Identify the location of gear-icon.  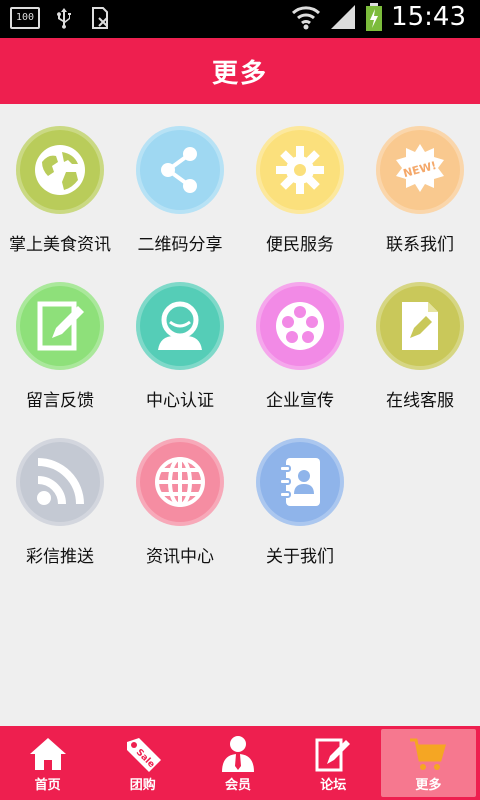
(300, 170).